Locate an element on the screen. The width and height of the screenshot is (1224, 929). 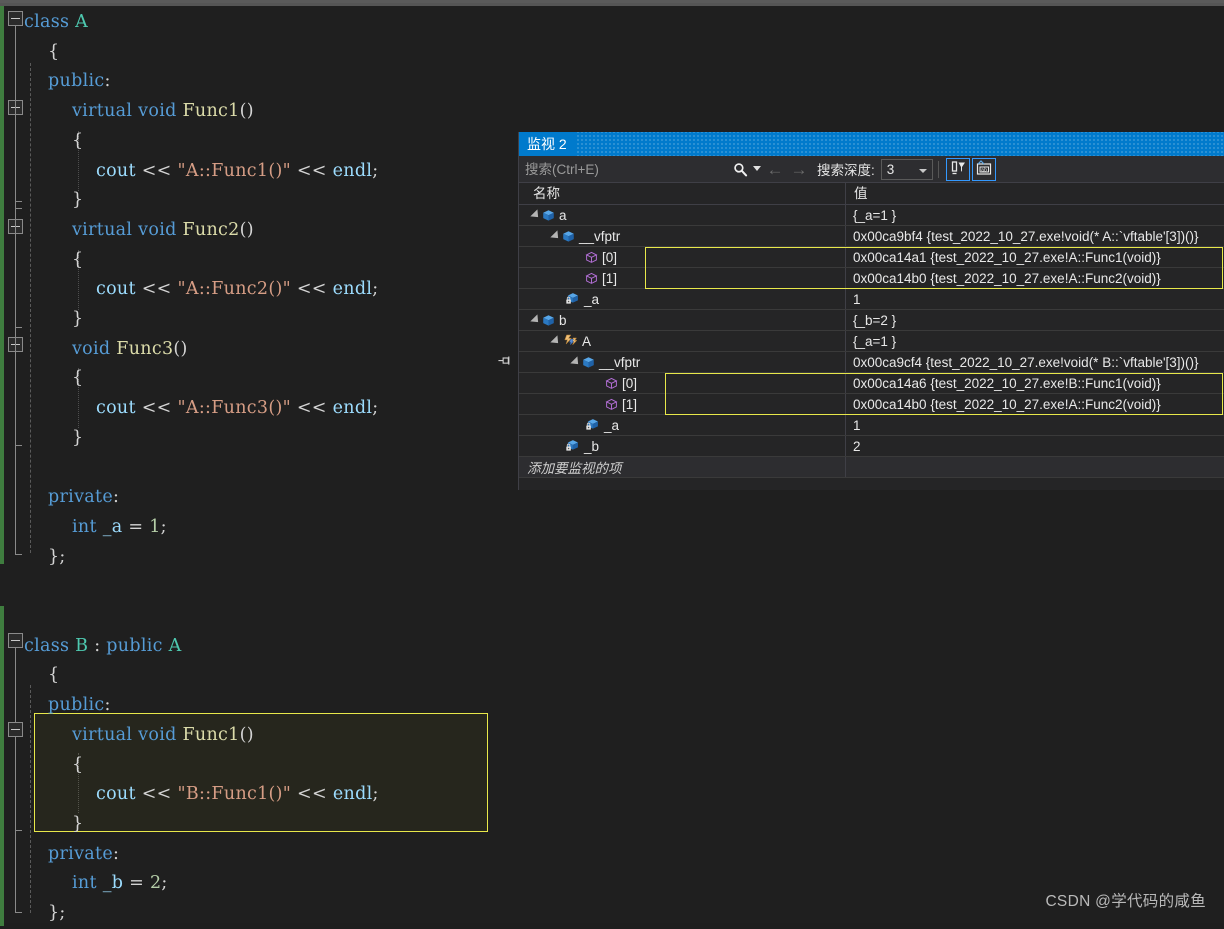
watch-row: b {_b=2 } is located at coordinates (871, 320).